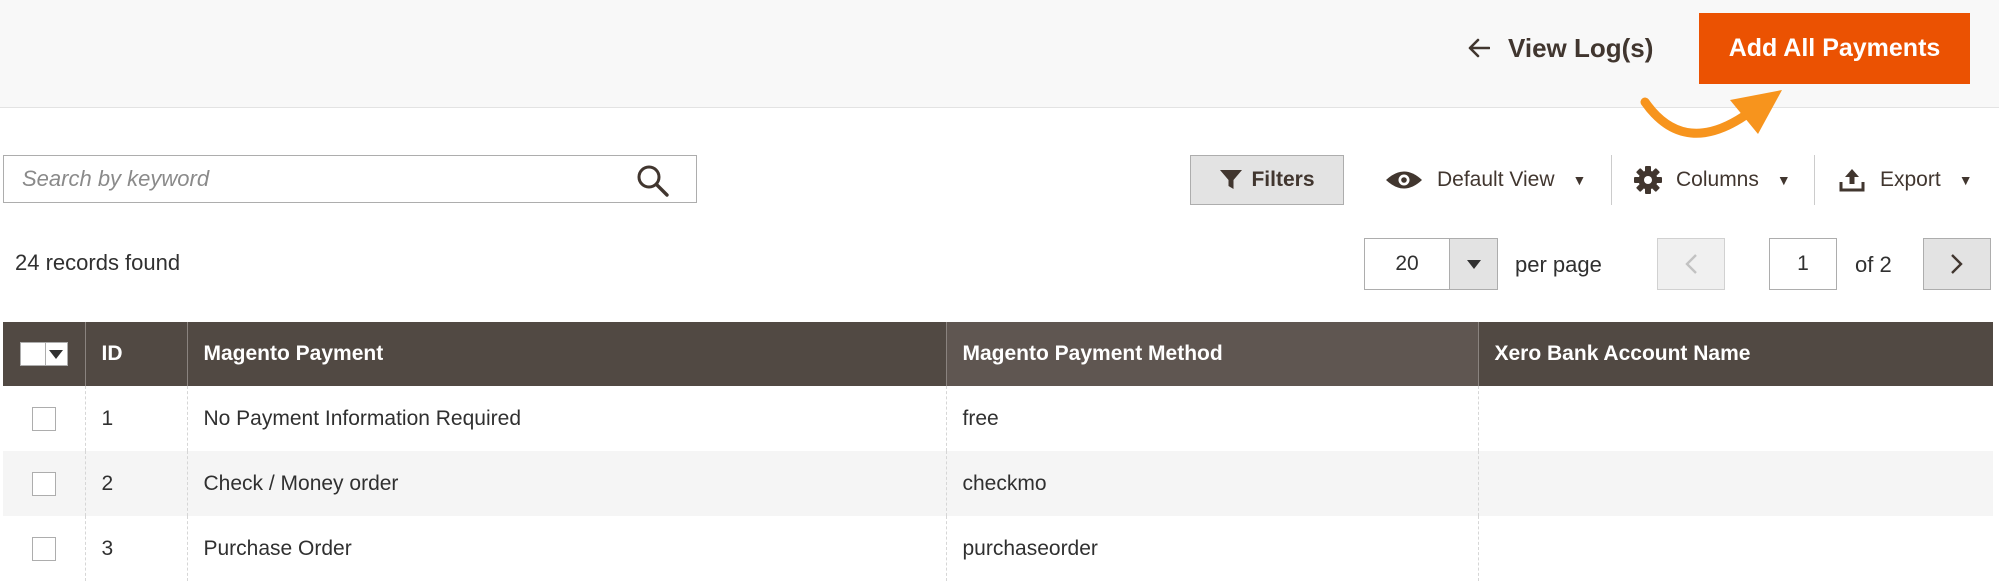 The image size is (1999, 581). What do you see at coordinates (1910, 179) in the screenshot?
I see `export-label: Export` at bounding box center [1910, 179].